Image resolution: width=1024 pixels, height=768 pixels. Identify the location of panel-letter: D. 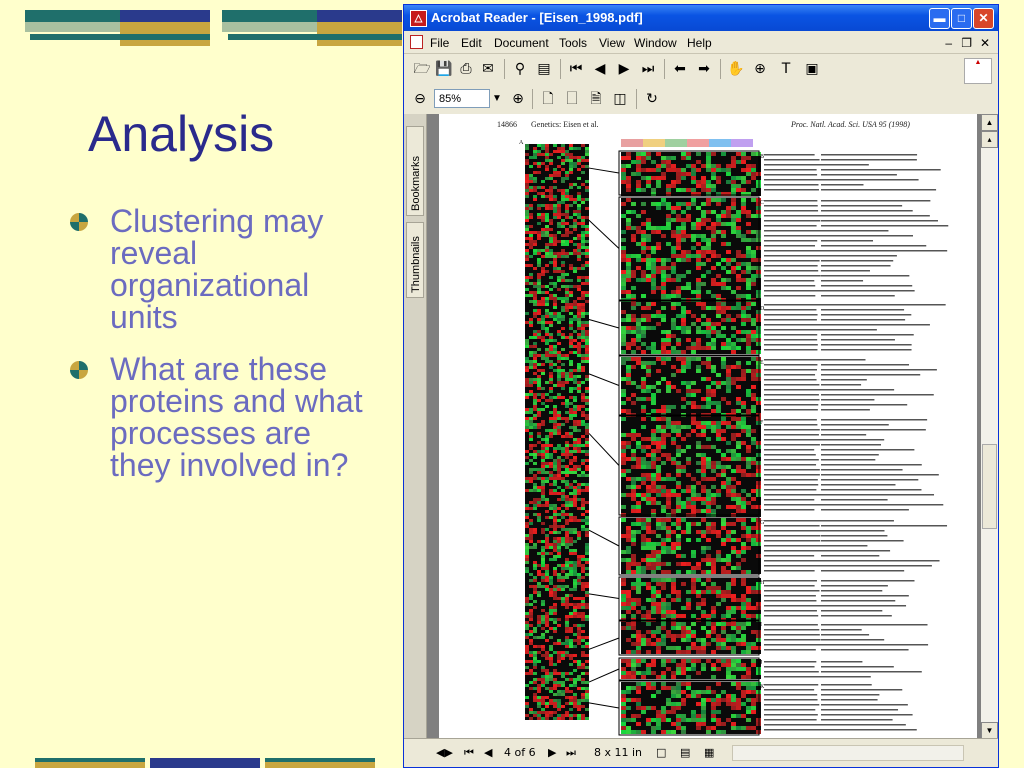
(762, 309).